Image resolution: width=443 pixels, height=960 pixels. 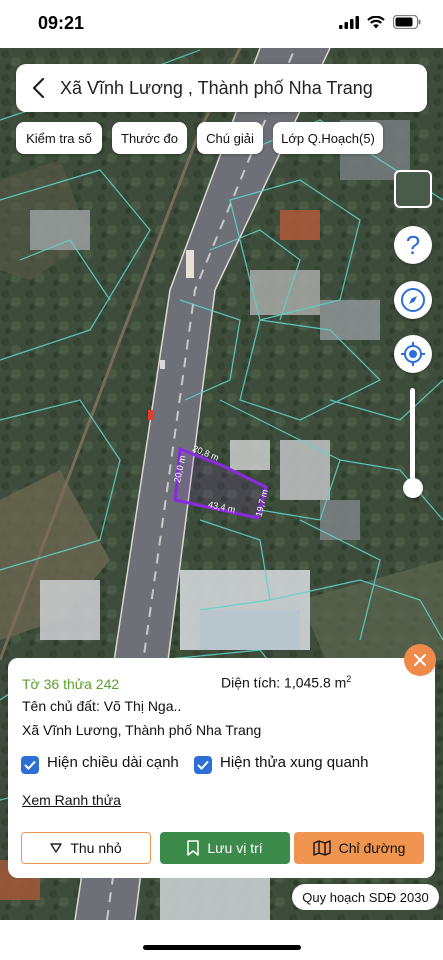 What do you see at coordinates (102, 706) in the screenshot?
I see `owner-name: Tên chủ đất: Võ Thị Nga..` at bounding box center [102, 706].